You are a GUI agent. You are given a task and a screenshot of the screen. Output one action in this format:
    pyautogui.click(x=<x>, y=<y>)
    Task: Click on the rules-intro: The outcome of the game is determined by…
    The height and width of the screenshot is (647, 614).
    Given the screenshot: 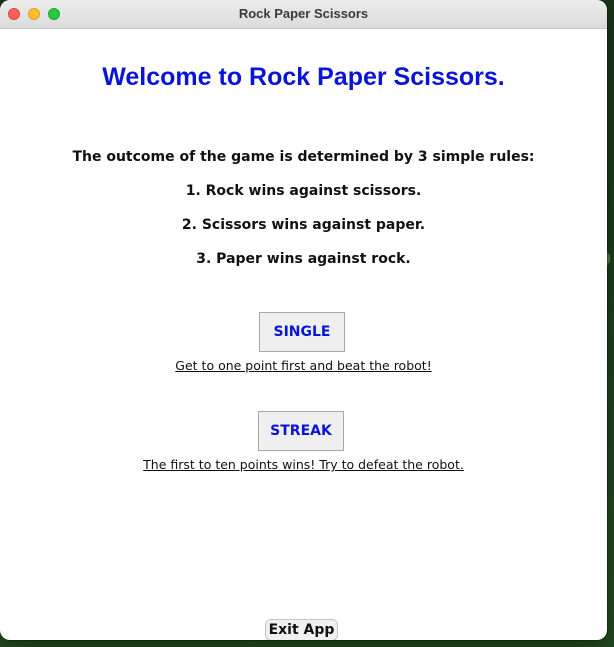 What is the action you would take?
    pyautogui.click(x=303, y=157)
    